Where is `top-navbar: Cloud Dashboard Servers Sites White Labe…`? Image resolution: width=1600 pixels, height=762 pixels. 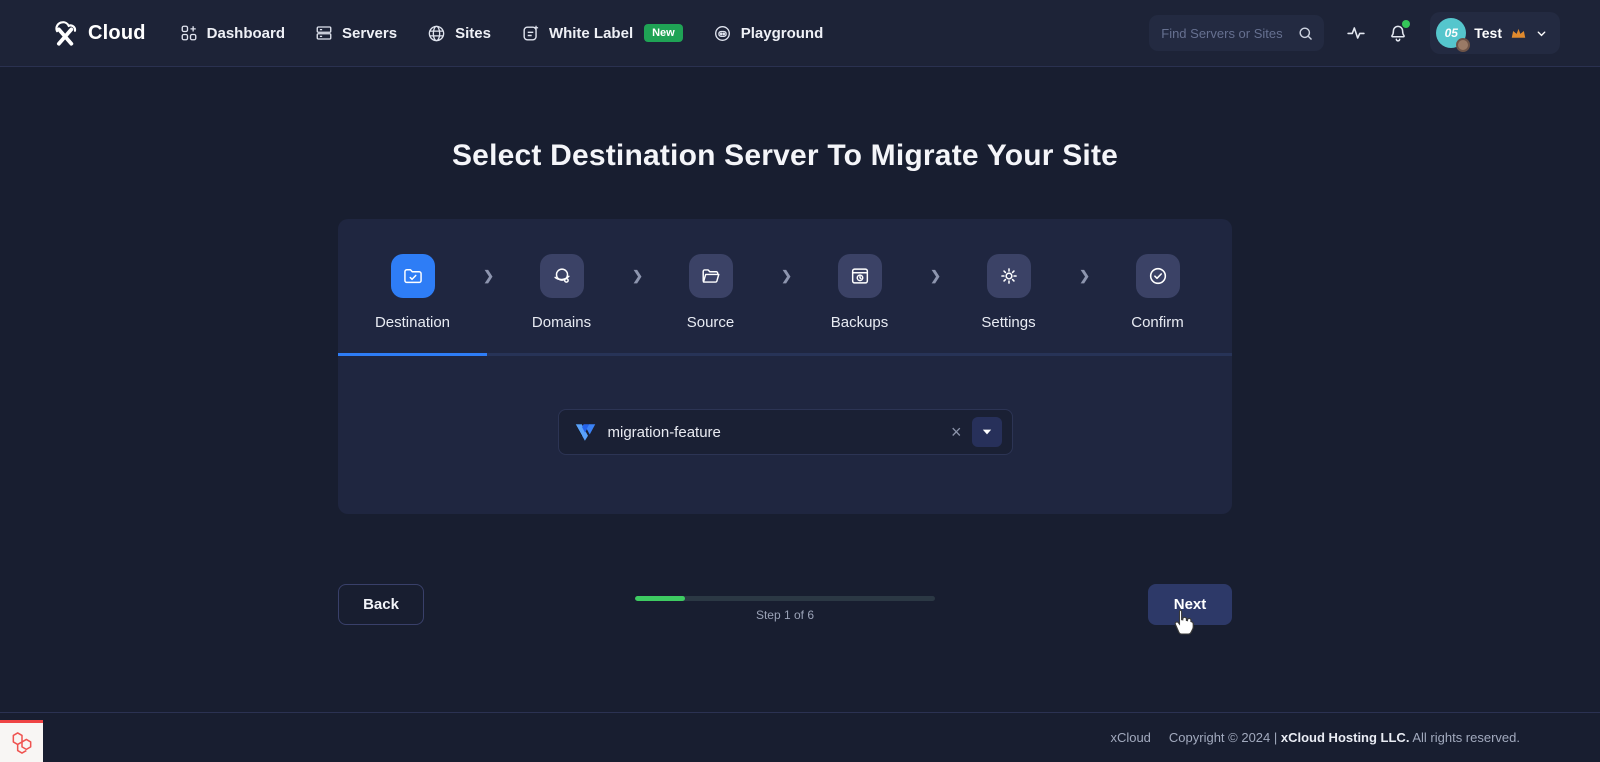 top-navbar: Cloud Dashboard Servers Sites White Labe… is located at coordinates (800, 33).